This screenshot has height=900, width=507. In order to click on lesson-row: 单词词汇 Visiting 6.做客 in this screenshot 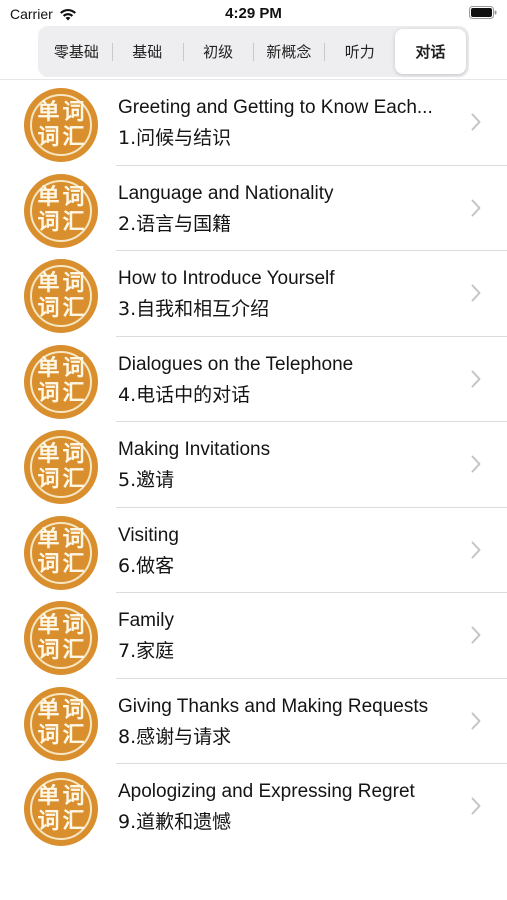, I will do `click(253, 550)`.